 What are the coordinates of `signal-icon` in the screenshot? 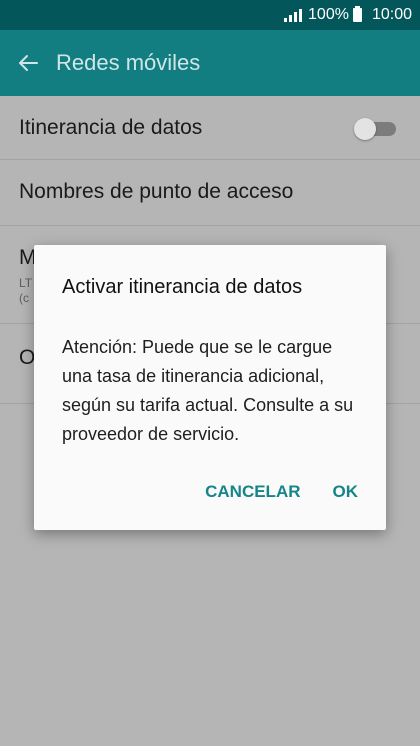 It's located at (293, 15).